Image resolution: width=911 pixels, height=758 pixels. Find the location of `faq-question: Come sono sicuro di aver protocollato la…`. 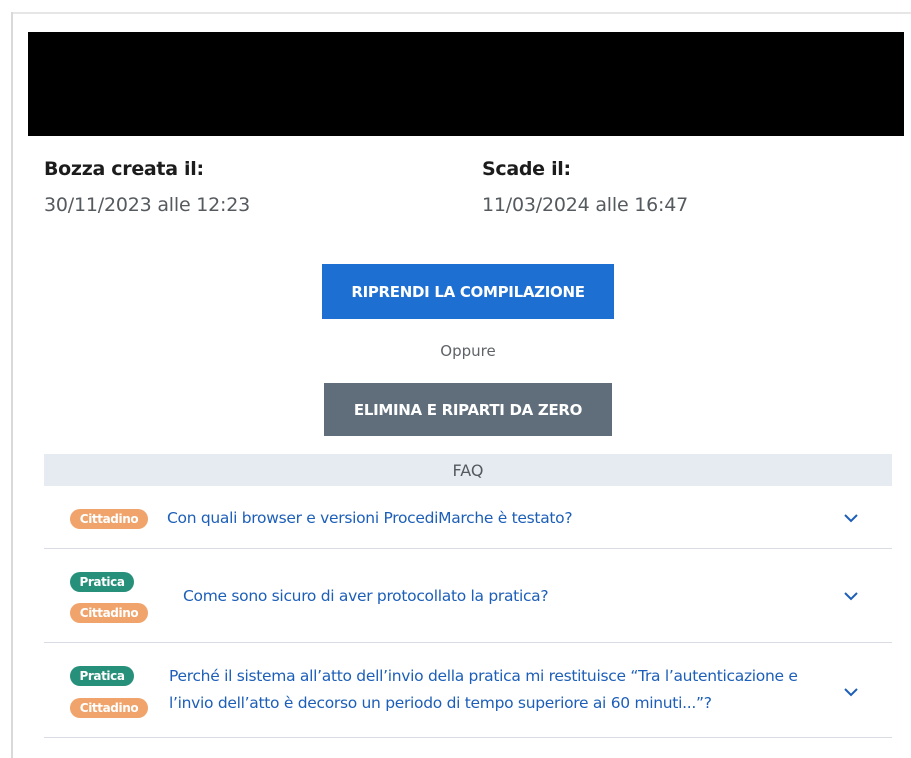

faq-question: Come sono sicuro di aver protocollato la… is located at coordinates (366, 596).